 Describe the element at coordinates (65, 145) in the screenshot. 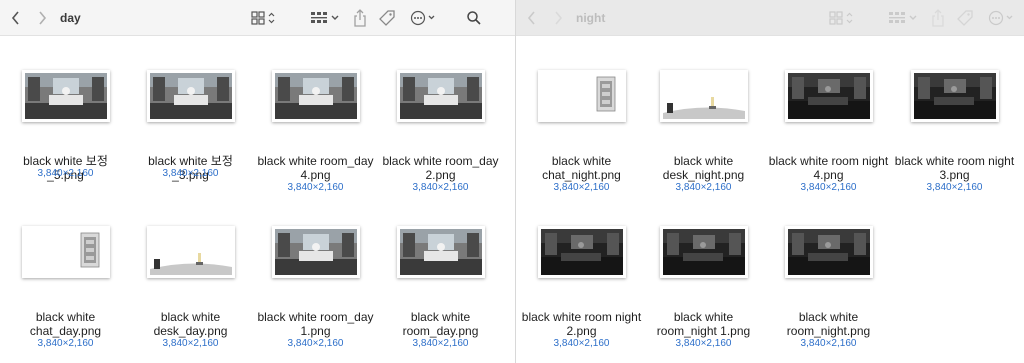

I see `file-item: black white 보정_5.png 3,840×2,160` at that location.